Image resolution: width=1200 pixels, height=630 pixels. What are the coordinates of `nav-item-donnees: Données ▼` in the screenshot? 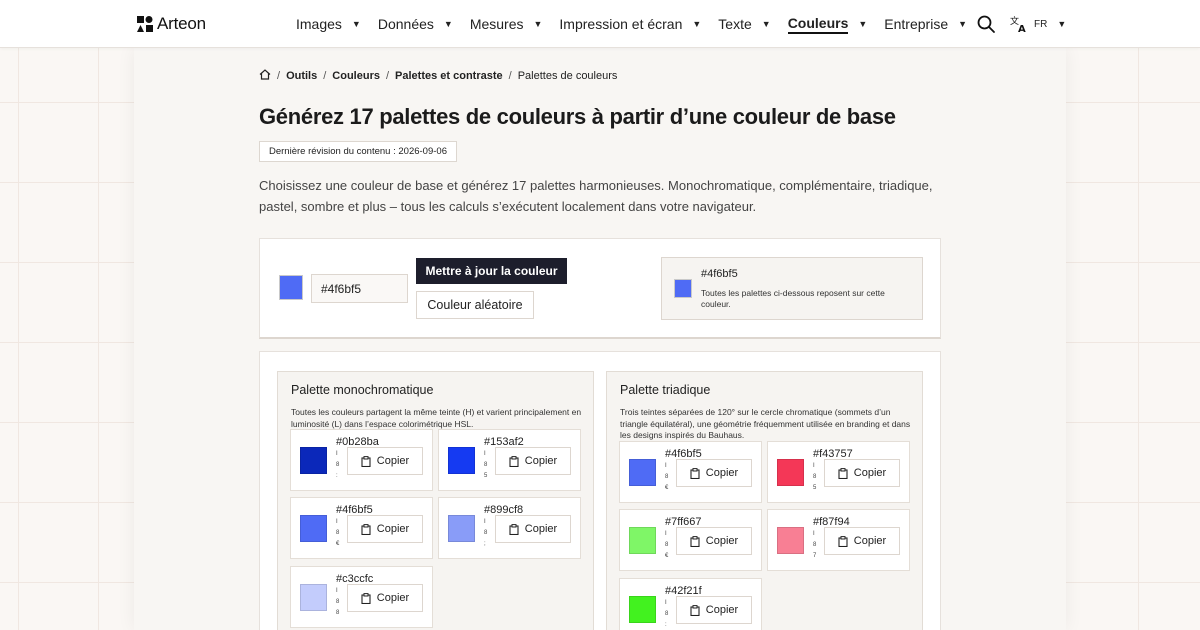 It's located at (415, 24).